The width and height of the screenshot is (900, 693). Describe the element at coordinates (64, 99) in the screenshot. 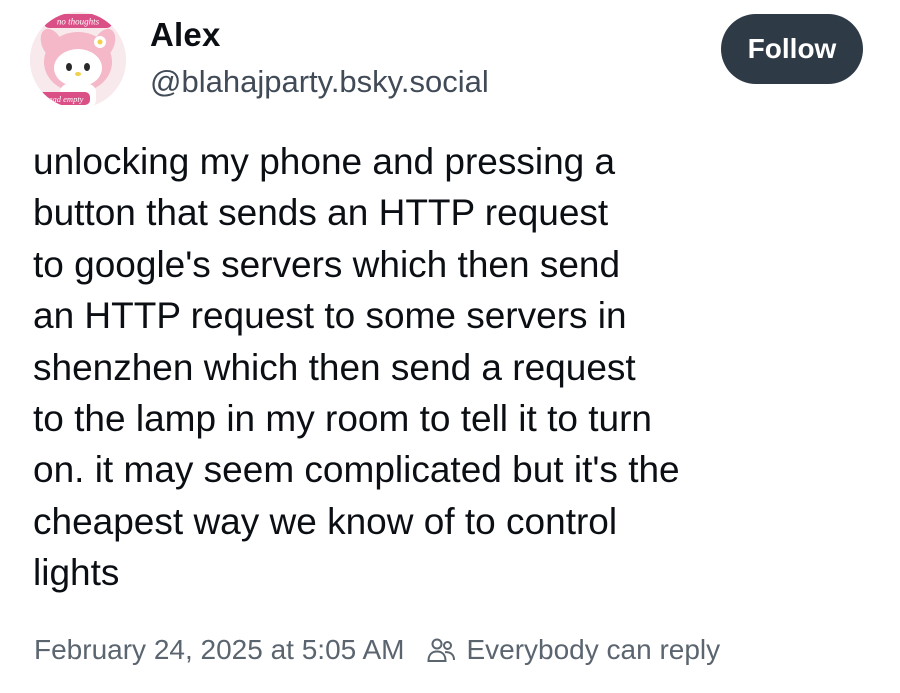

I see `avatar-bottom-text: head empty` at that location.